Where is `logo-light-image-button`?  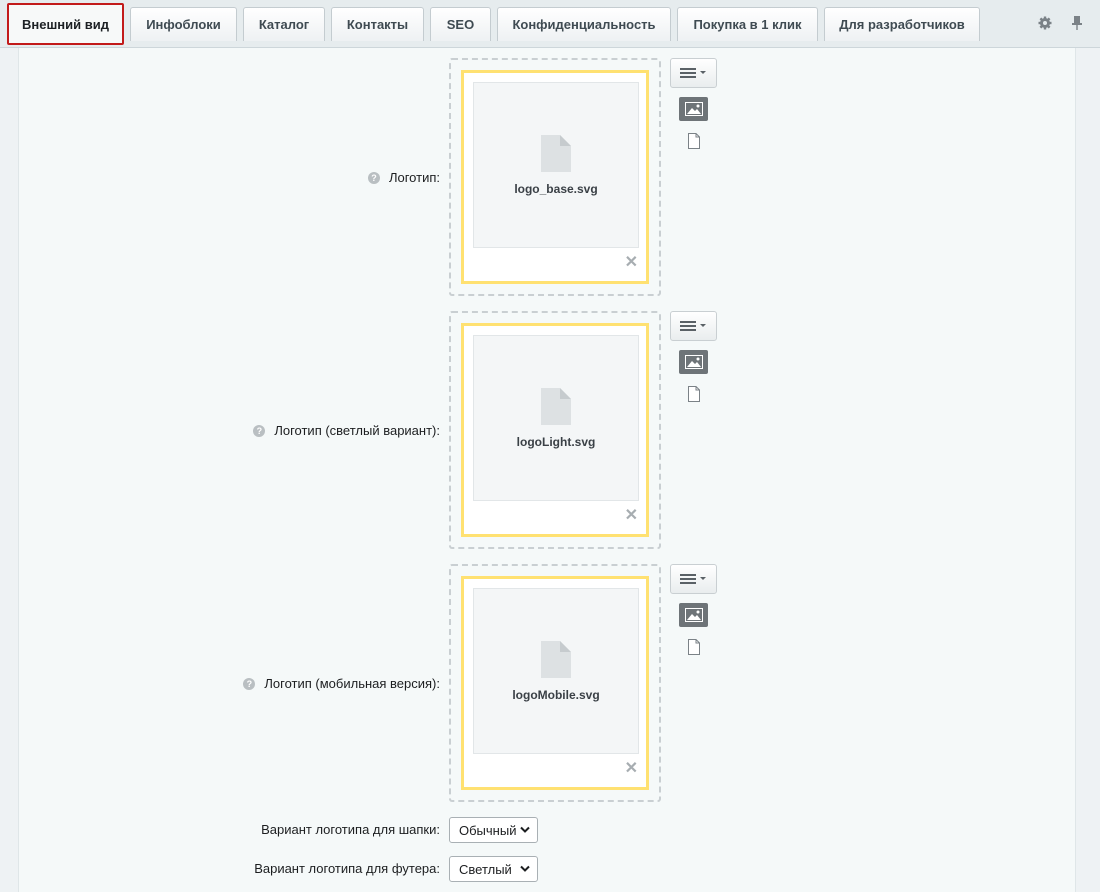
logo-light-image-button is located at coordinates (693, 362).